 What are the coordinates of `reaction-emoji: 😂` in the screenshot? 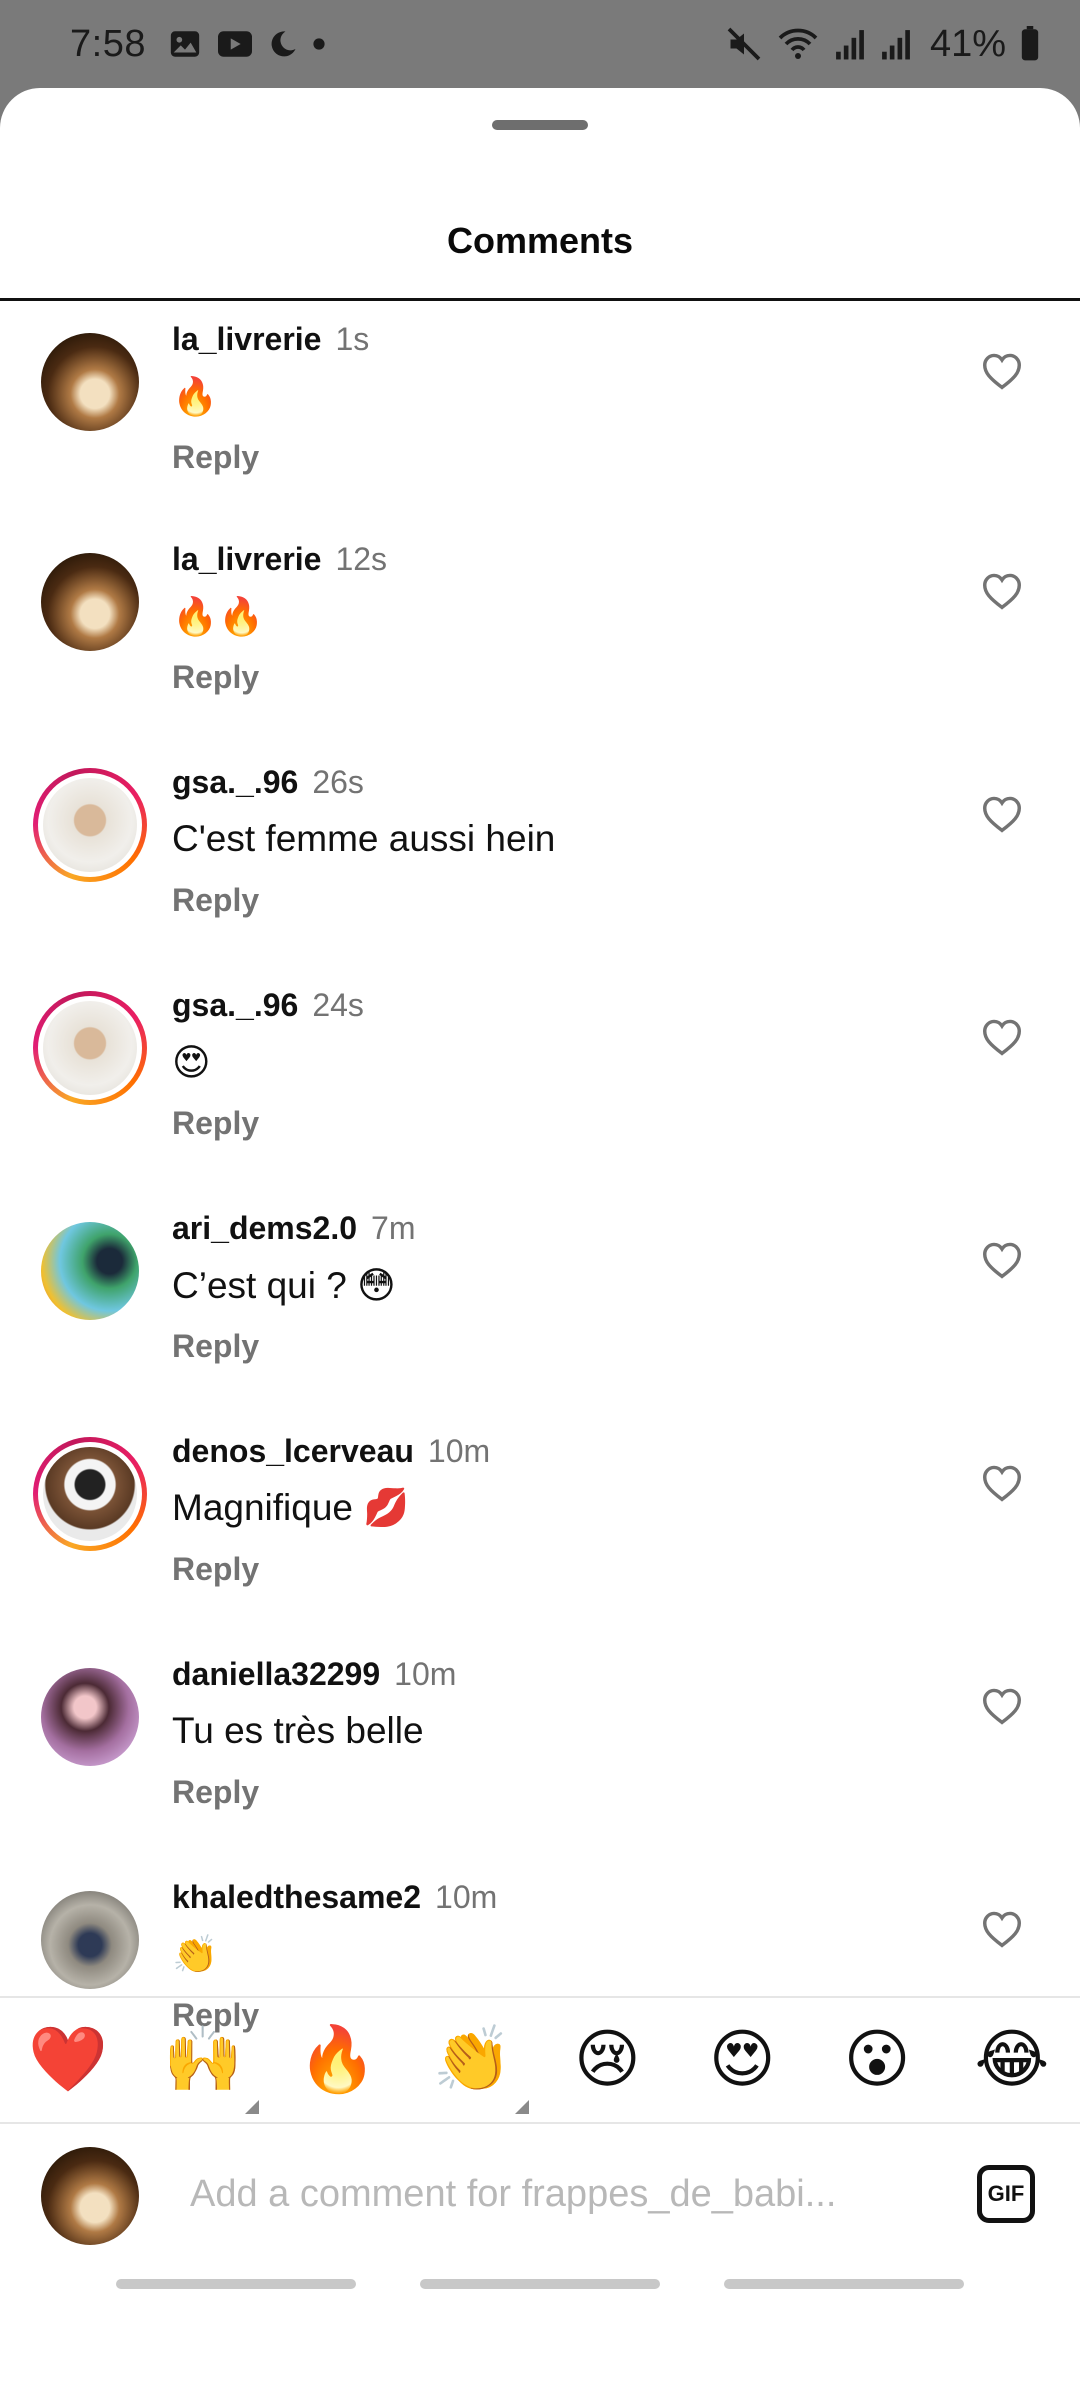 It's located at (1012, 2060).